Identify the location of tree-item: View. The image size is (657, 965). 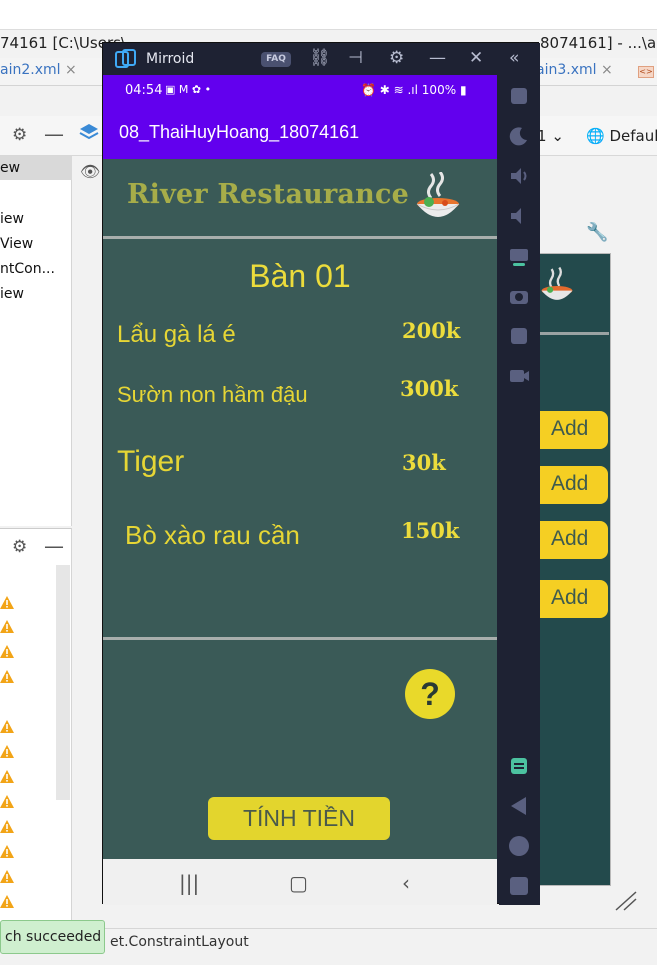
(16, 244).